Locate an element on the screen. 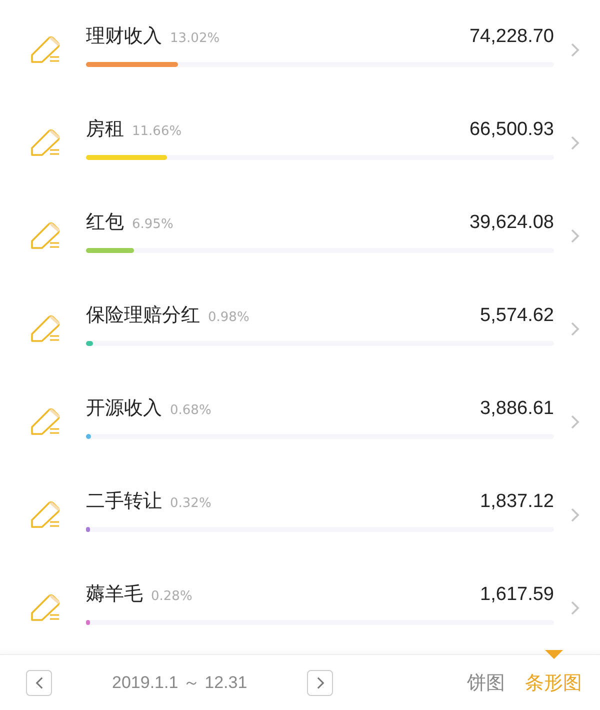 The width and height of the screenshot is (600, 710). percentage: 0.68% is located at coordinates (191, 410).